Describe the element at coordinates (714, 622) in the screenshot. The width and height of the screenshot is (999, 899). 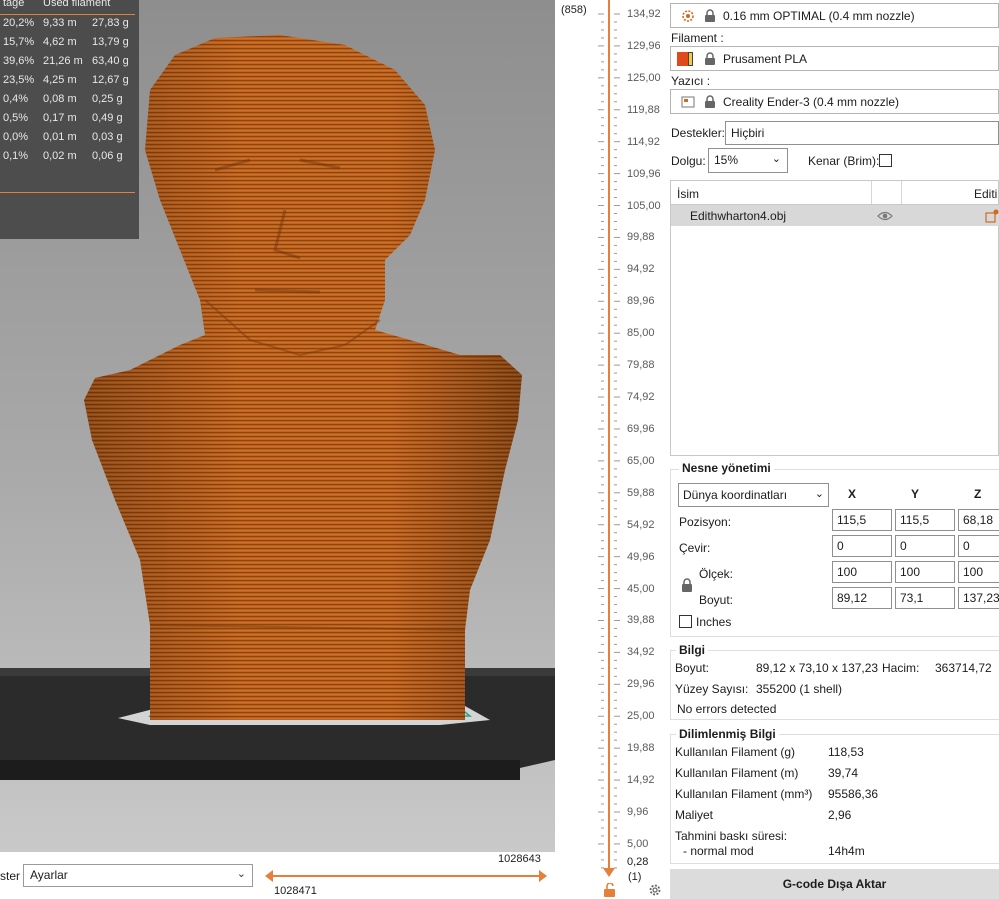
I see `inches-label: Inches` at that location.